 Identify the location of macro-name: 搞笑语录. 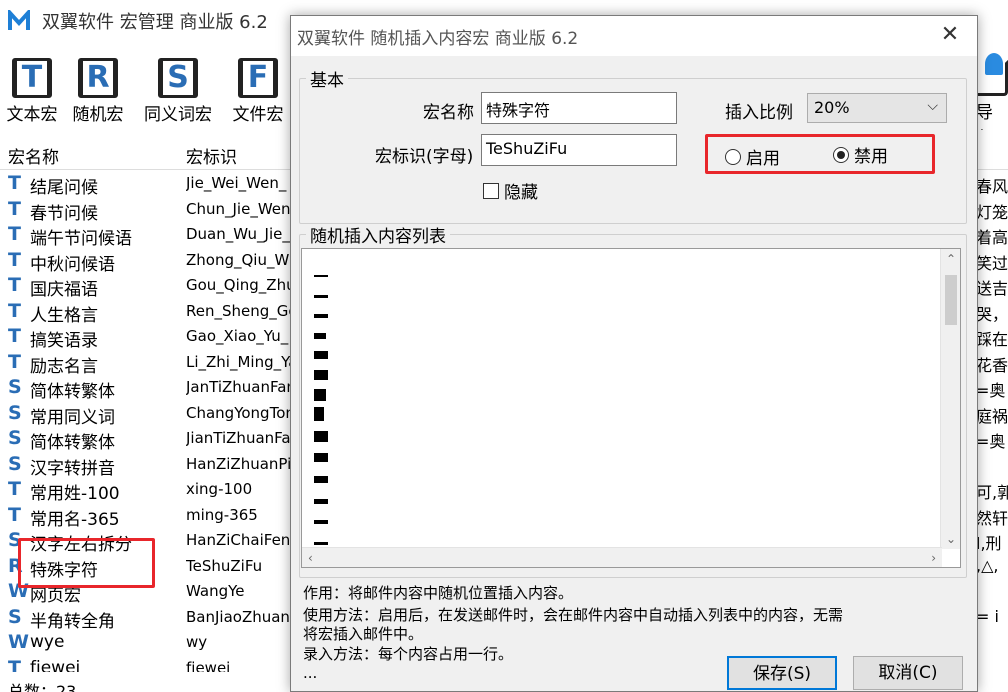
(64, 341).